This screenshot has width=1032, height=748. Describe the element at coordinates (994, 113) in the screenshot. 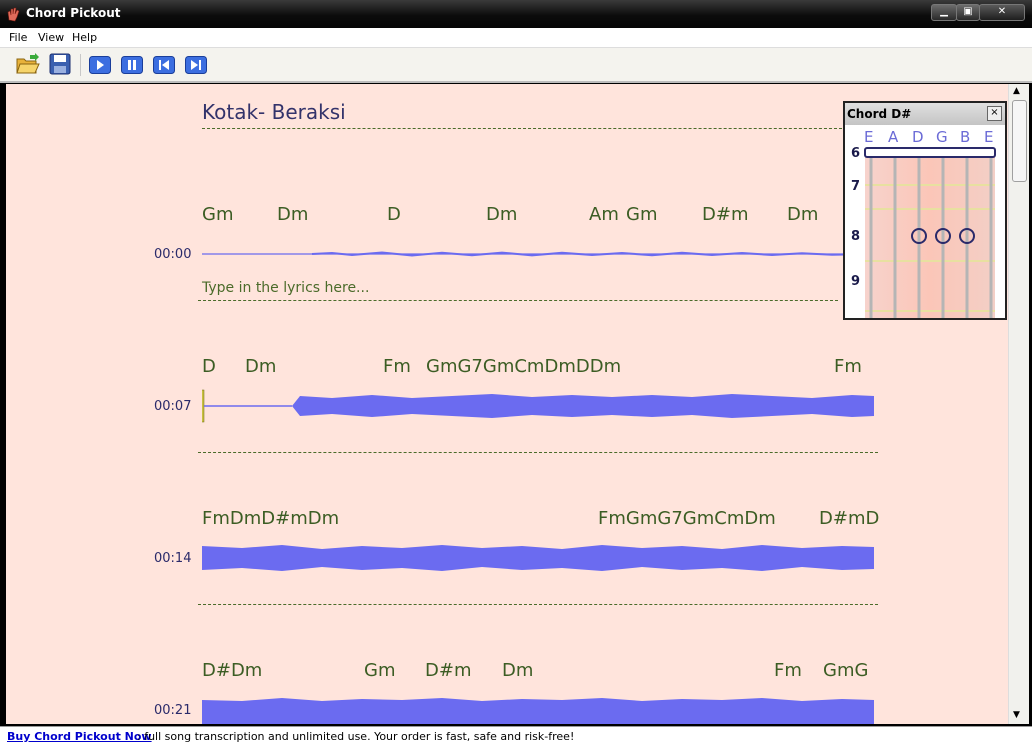

I see `chord-panel-close-button: ×` at that location.